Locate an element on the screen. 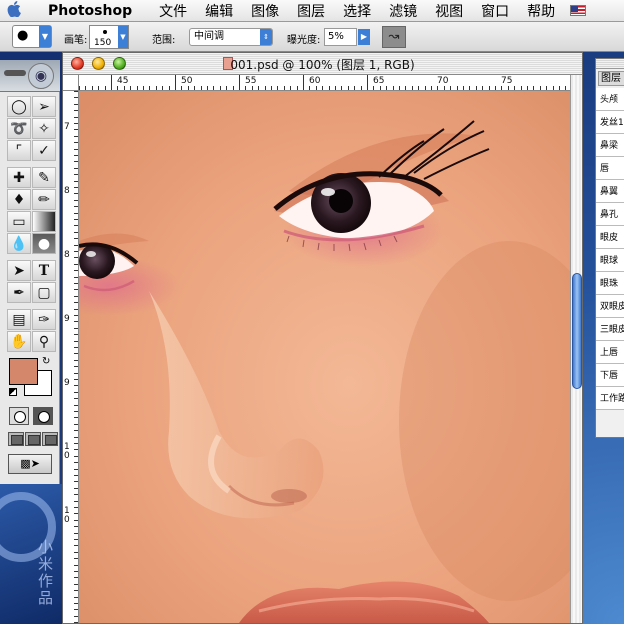  eyedropper-icon: ✑ is located at coordinates (44, 319).